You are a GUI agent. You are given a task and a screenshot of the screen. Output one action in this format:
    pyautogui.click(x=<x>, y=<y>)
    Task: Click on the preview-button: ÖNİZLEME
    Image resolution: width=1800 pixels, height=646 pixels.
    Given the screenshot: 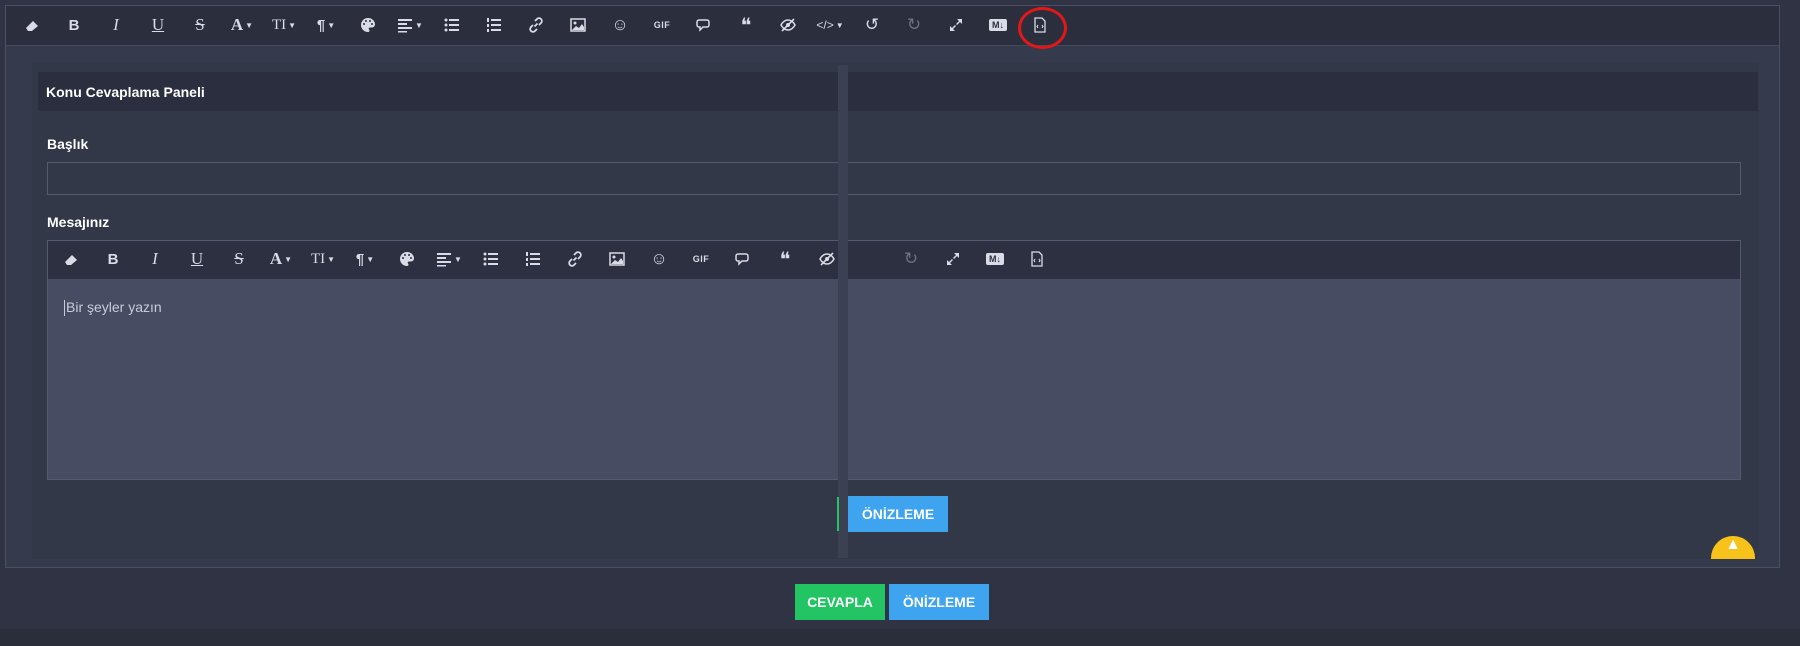 What is the action you would take?
    pyautogui.click(x=939, y=602)
    